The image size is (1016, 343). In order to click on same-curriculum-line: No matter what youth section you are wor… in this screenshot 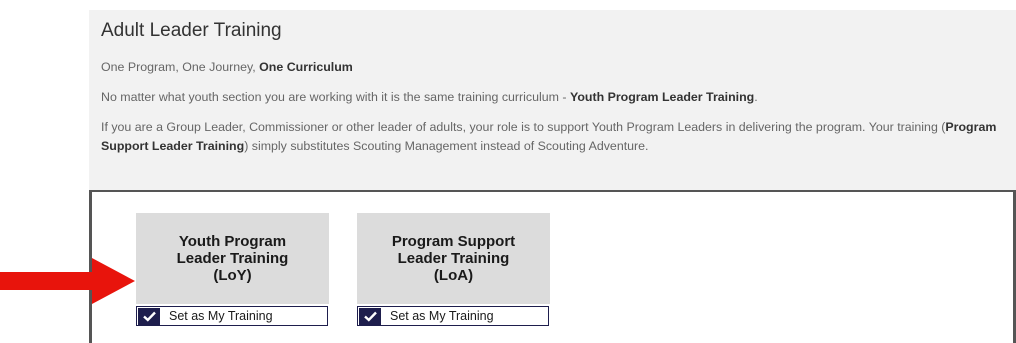, I will do `click(429, 97)`.